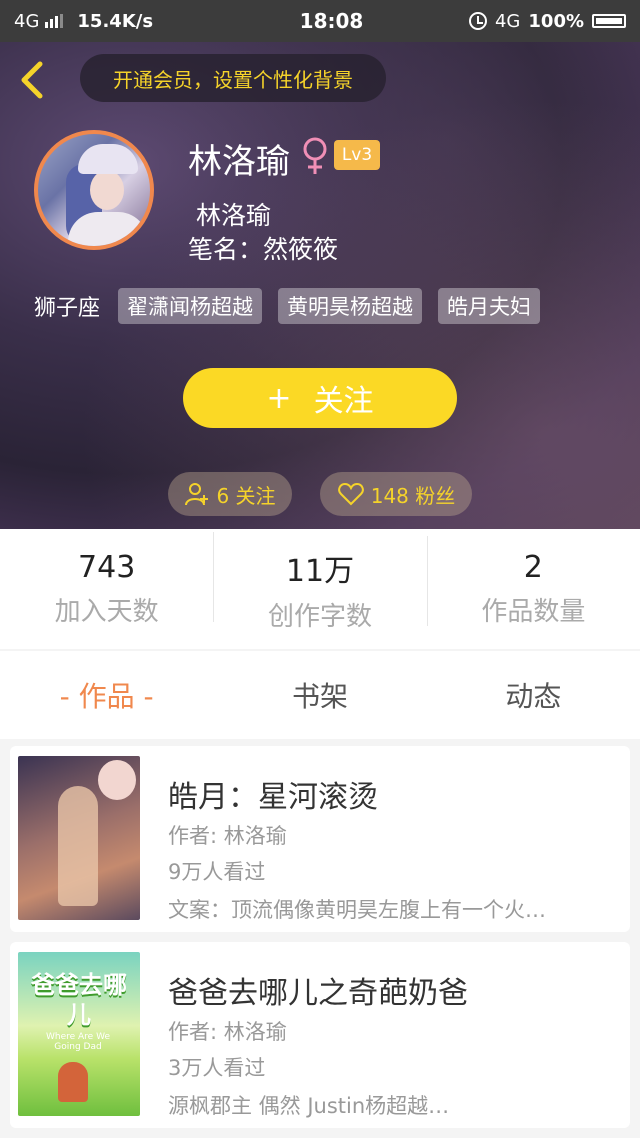  What do you see at coordinates (477, 21) in the screenshot?
I see `alarm-icon` at bounding box center [477, 21].